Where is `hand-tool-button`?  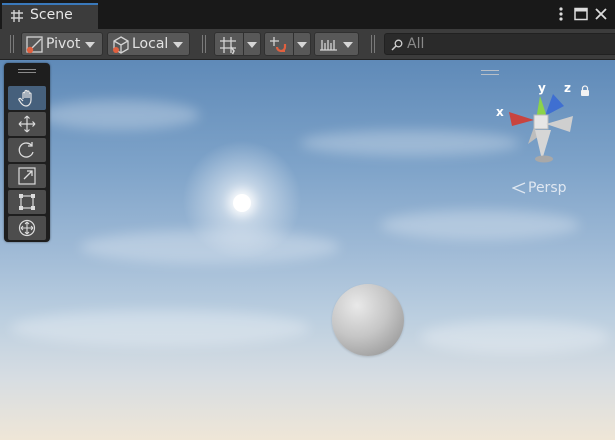
hand-tool-button is located at coordinates (27, 98).